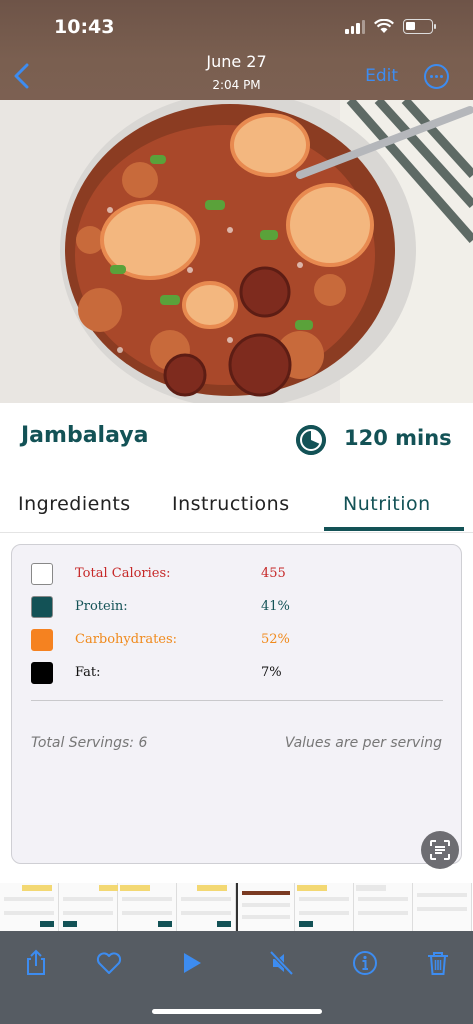 The height and width of the screenshot is (1024, 473). What do you see at coordinates (241, 574) in the screenshot?
I see `nutrition-row-calories: Total Calories: 455` at bounding box center [241, 574].